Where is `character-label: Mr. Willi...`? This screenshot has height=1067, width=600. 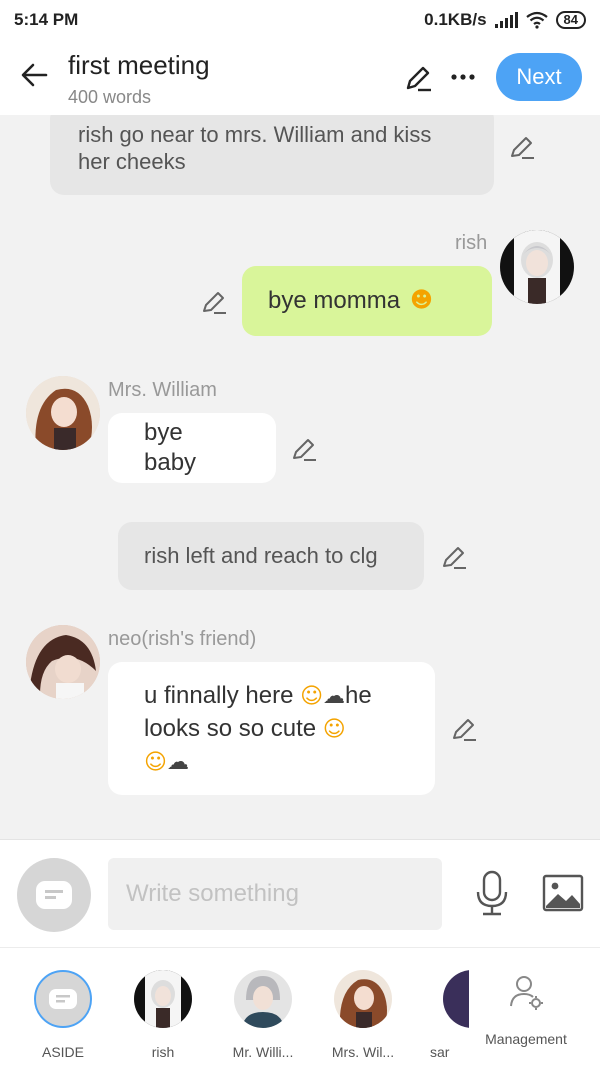 character-label: Mr. Willi... is located at coordinates (263, 1052).